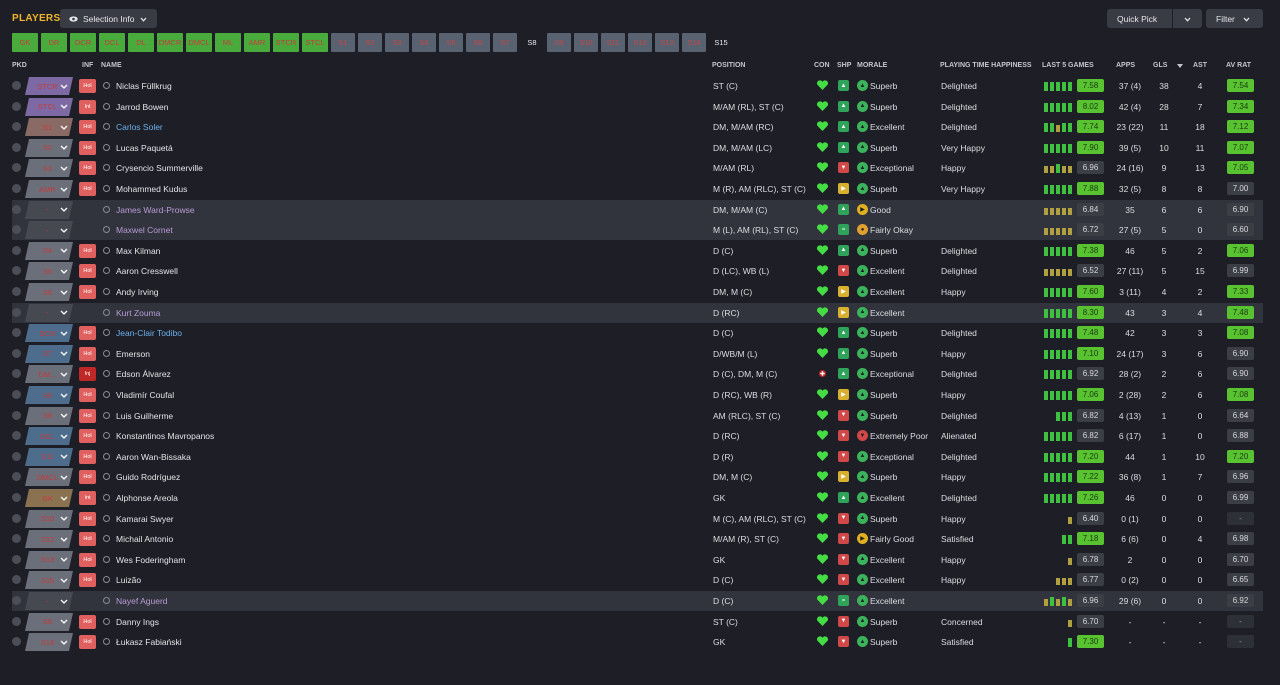 This screenshot has height=685, width=1280. Describe the element at coordinates (143, 374) in the screenshot. I see `player-name: Edson Álvarez` at that location.